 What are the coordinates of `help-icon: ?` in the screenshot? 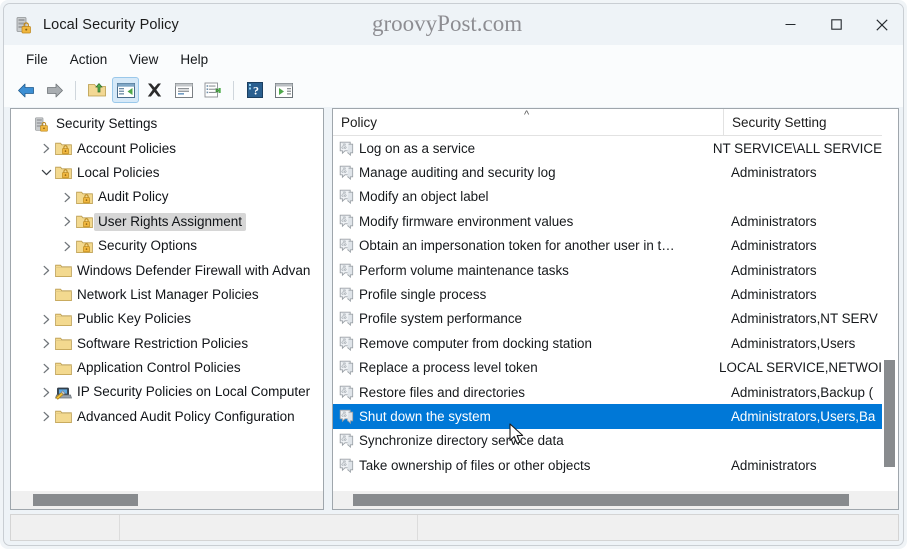 It's located at (254, 90).